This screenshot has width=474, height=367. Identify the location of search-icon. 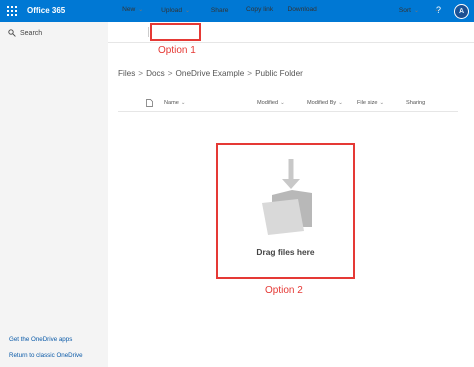
(12, 33).